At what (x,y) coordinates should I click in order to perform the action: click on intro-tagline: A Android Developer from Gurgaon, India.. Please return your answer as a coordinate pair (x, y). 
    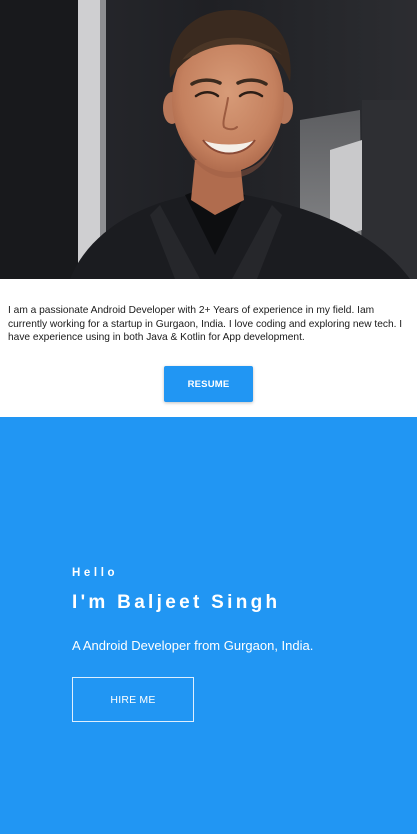
    Looking at the image, I should click on (193, 645).